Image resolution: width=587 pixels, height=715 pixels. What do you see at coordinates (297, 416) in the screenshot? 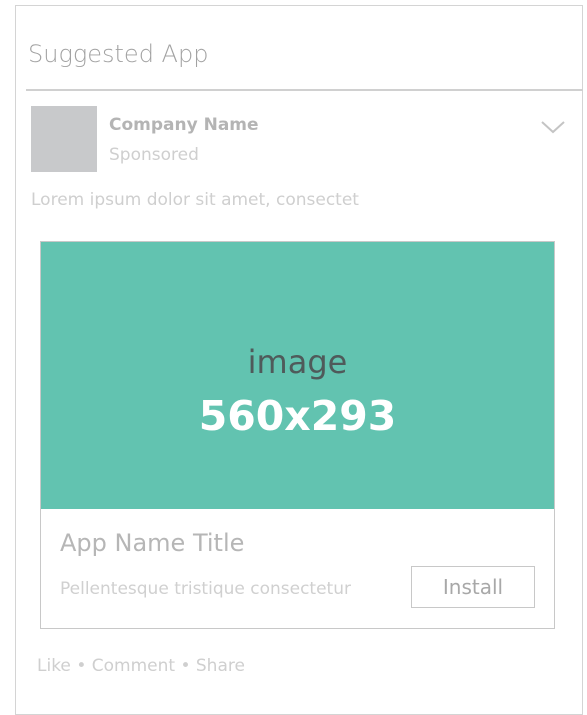
I see `image-placeholder-size: 560x293` at bounding box center [297, 416].